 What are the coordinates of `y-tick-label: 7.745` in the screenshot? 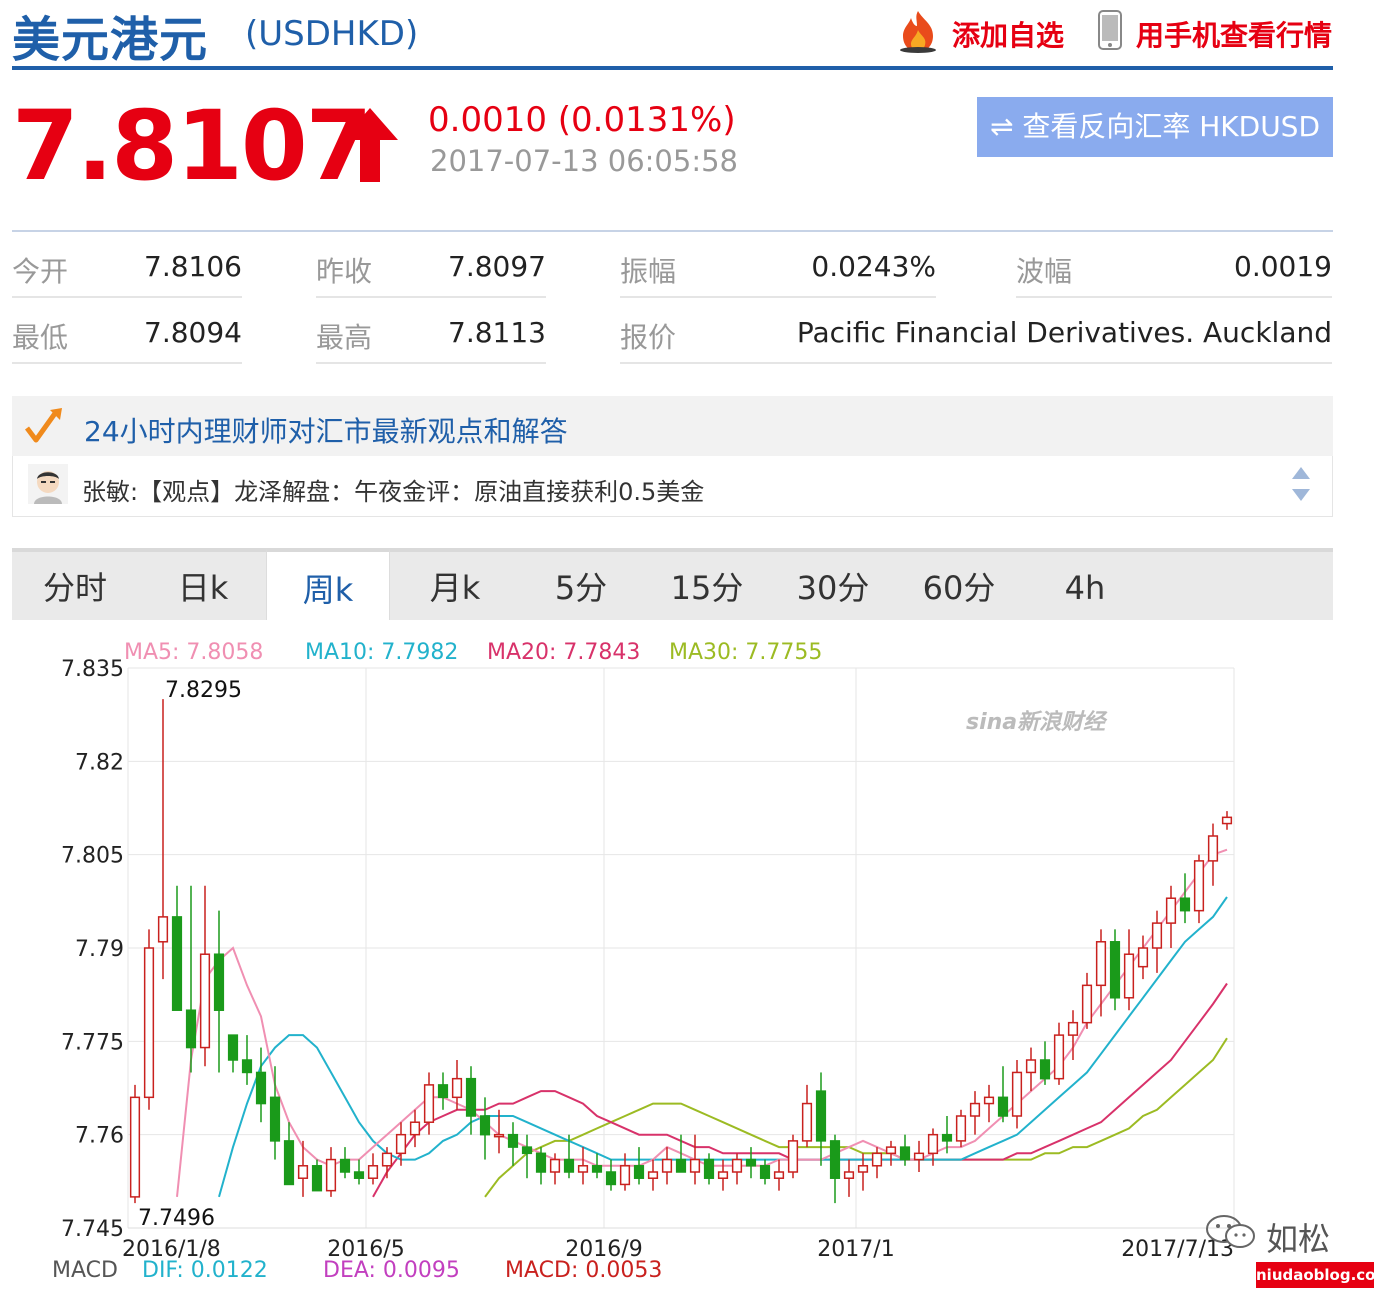 It's located at (92, 1229).